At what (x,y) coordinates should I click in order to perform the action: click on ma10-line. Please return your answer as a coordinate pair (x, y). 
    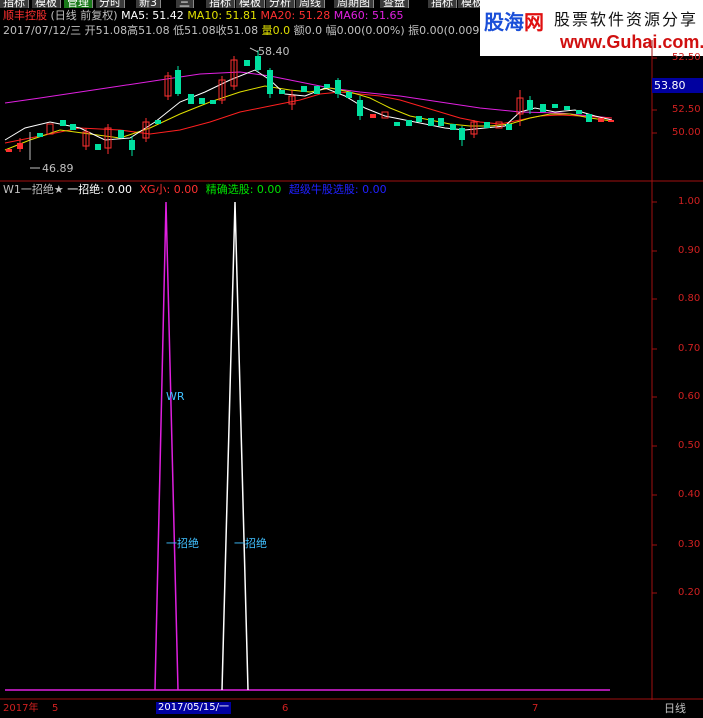
    Looking at the image, I should click on (308, 118).